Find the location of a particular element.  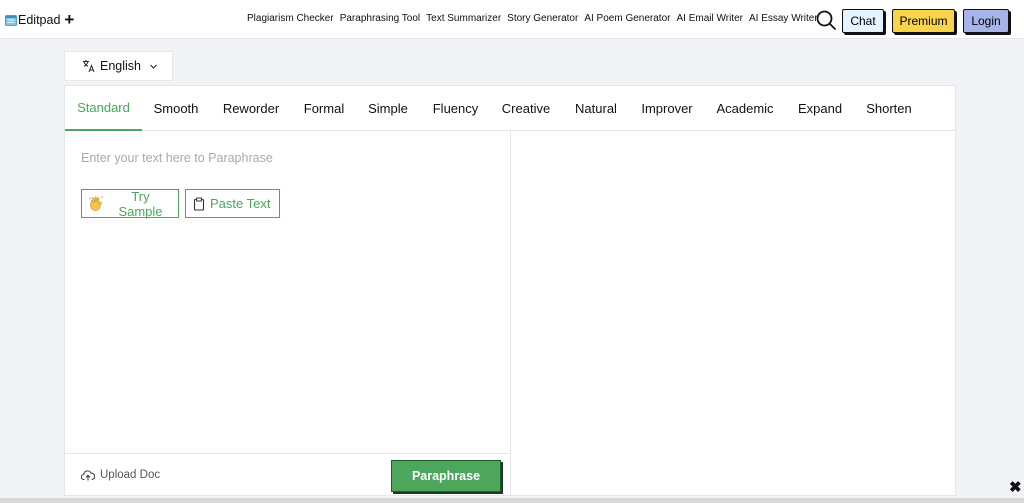

paraphrase-input is located at coordinates (286, 166).